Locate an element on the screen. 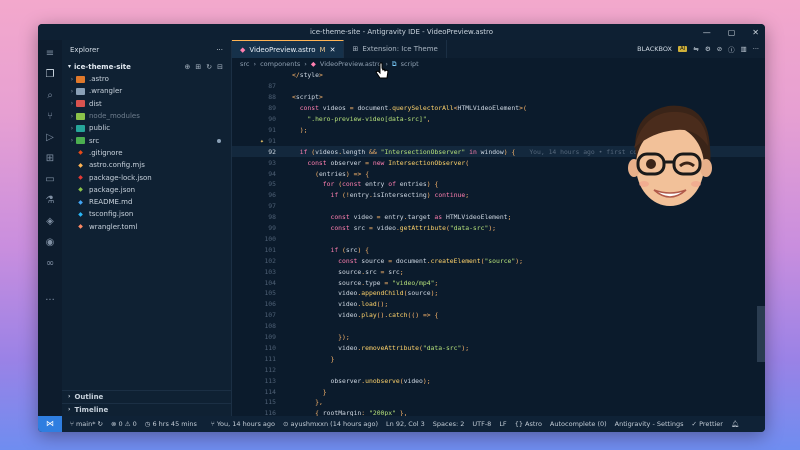  compare-icon: ⇋ is located at coordinates (695, 49).